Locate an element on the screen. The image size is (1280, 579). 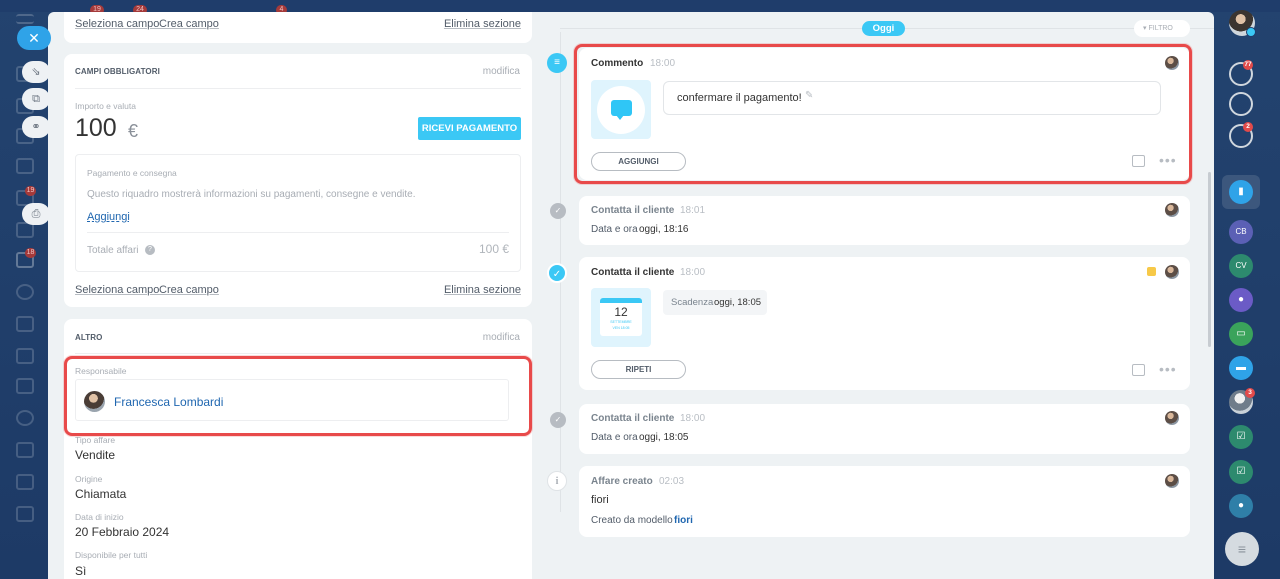
left-nav: 19 18 is located at coordinates (24, 289).